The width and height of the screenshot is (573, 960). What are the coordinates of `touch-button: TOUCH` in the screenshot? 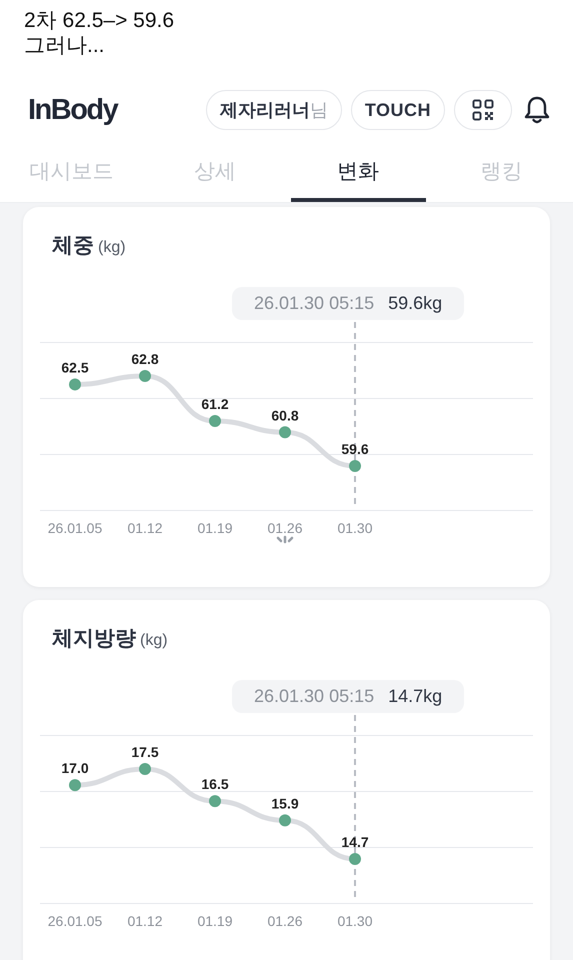 It's located at (397, 110).